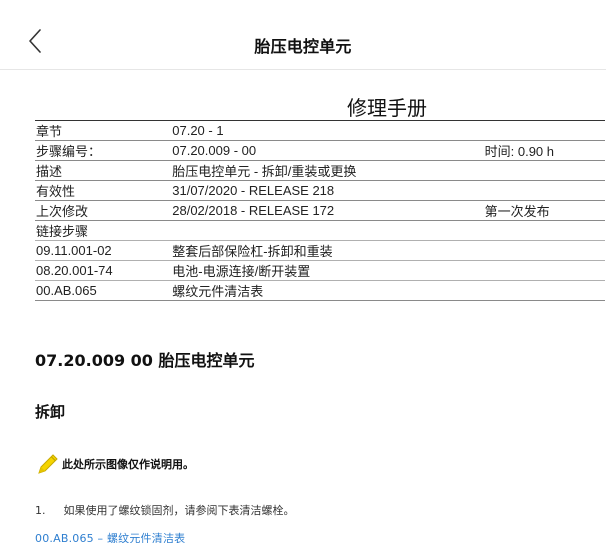 The height and width of the screenshot is (543, 606). I want to click on row-value: 胎压电控单元 - 拆卸/重装或更换, so click(327, 170).